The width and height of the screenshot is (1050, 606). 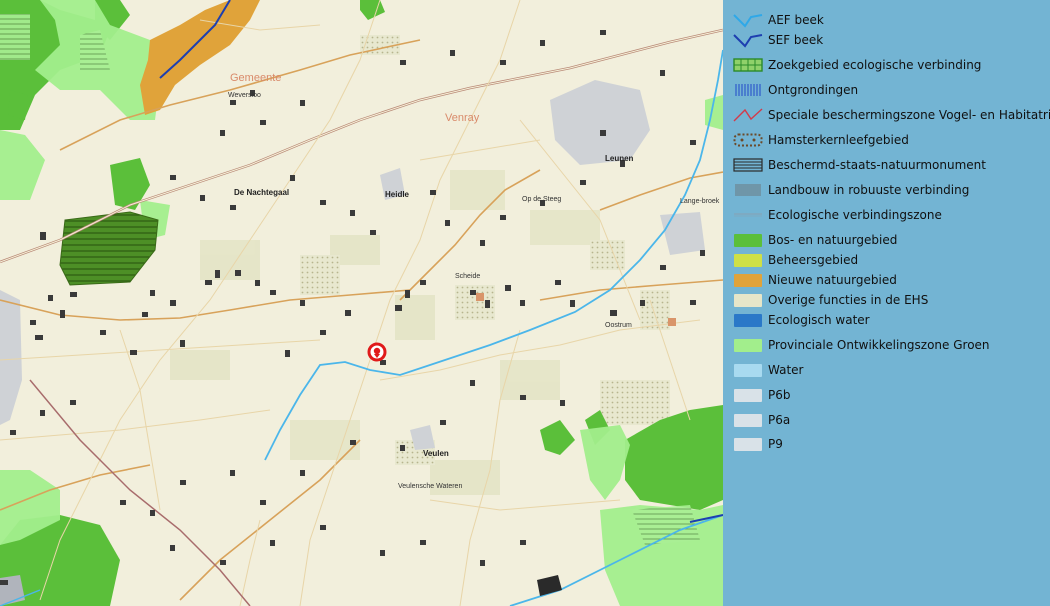 I want to click on legend-item: Beschermd-staats-natuurmonument, so click(x=859, y=165).